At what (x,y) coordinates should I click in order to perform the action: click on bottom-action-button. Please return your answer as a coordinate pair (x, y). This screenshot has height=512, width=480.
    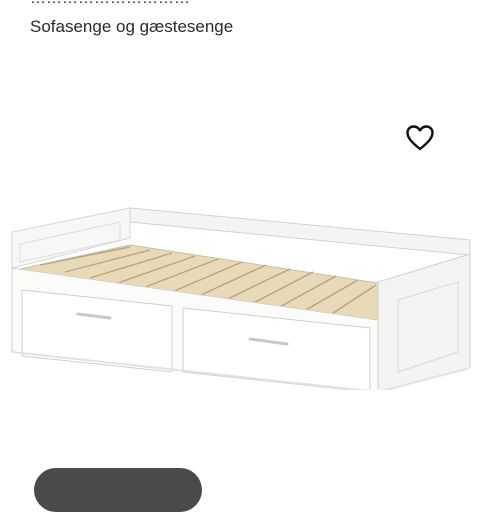
    Looking at the image, I should click on (118, 490).